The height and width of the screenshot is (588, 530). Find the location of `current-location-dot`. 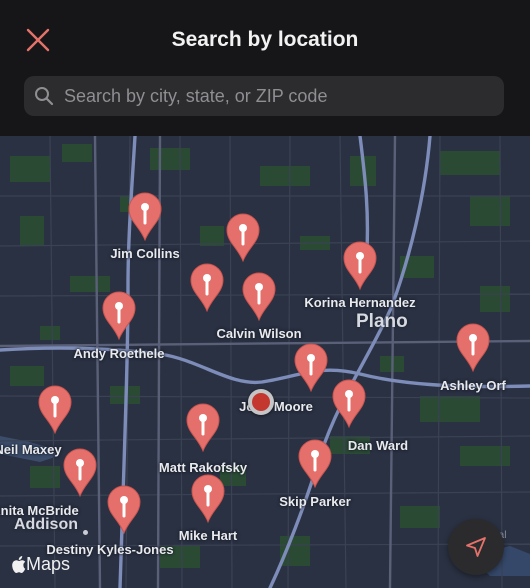

current-location-dot is located at coordinates (261, 402).